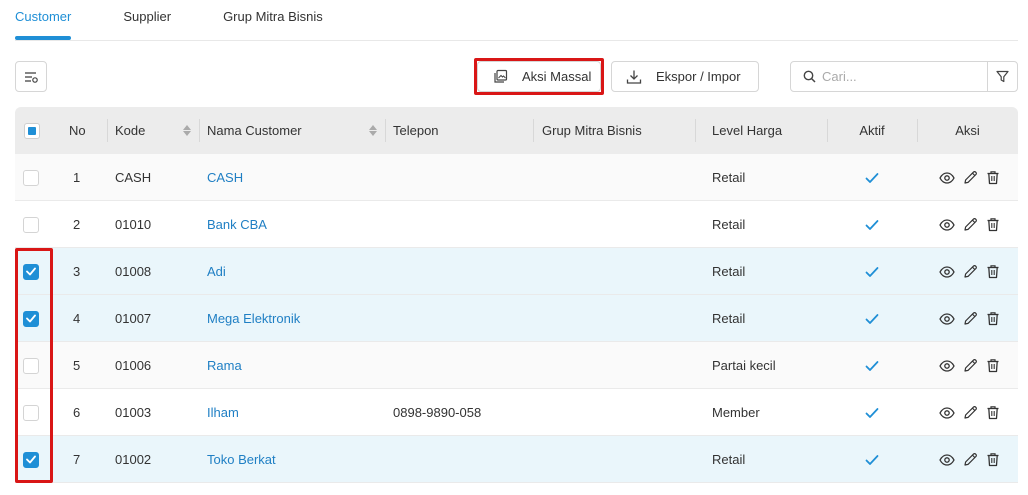 This screenshot has width=1028, height=495. What do you see at coordinates (516, 365) in the screenshot?
I see `table-row: 5 01006 Rama Partai kecil` at bounding box center [516, 365].